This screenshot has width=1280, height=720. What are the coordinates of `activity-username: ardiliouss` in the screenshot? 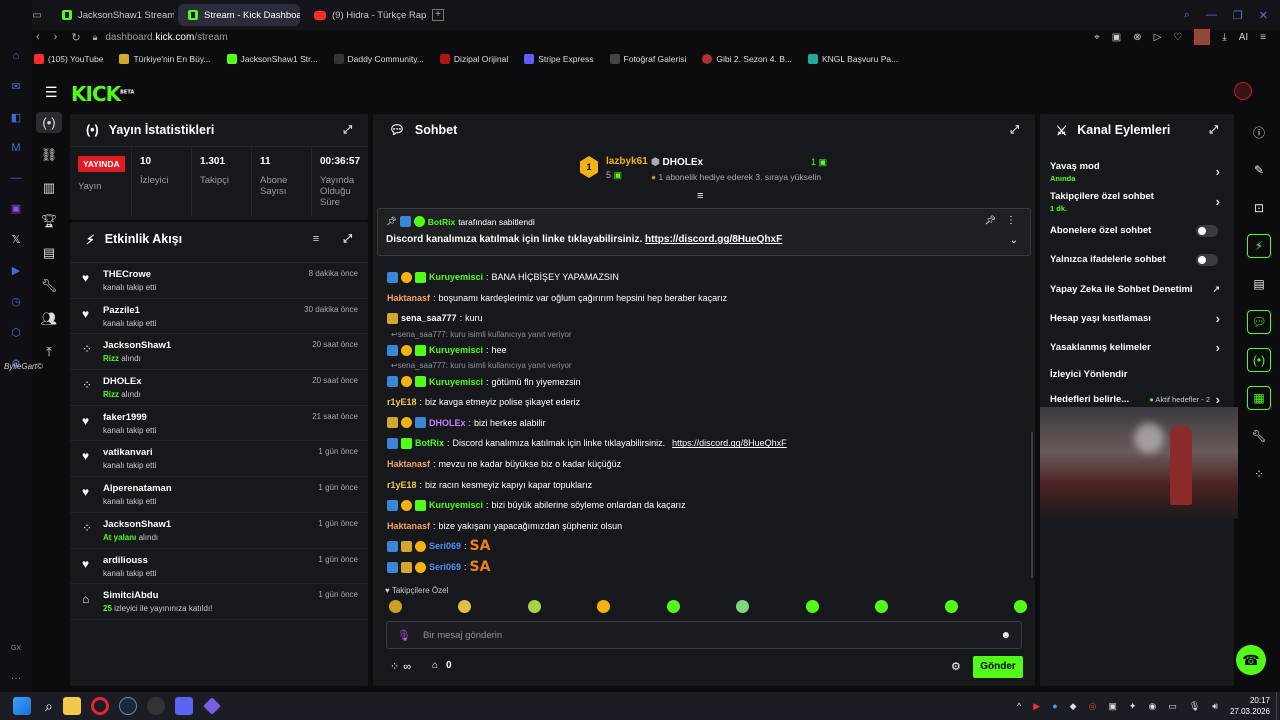 It's located at (129, 560).